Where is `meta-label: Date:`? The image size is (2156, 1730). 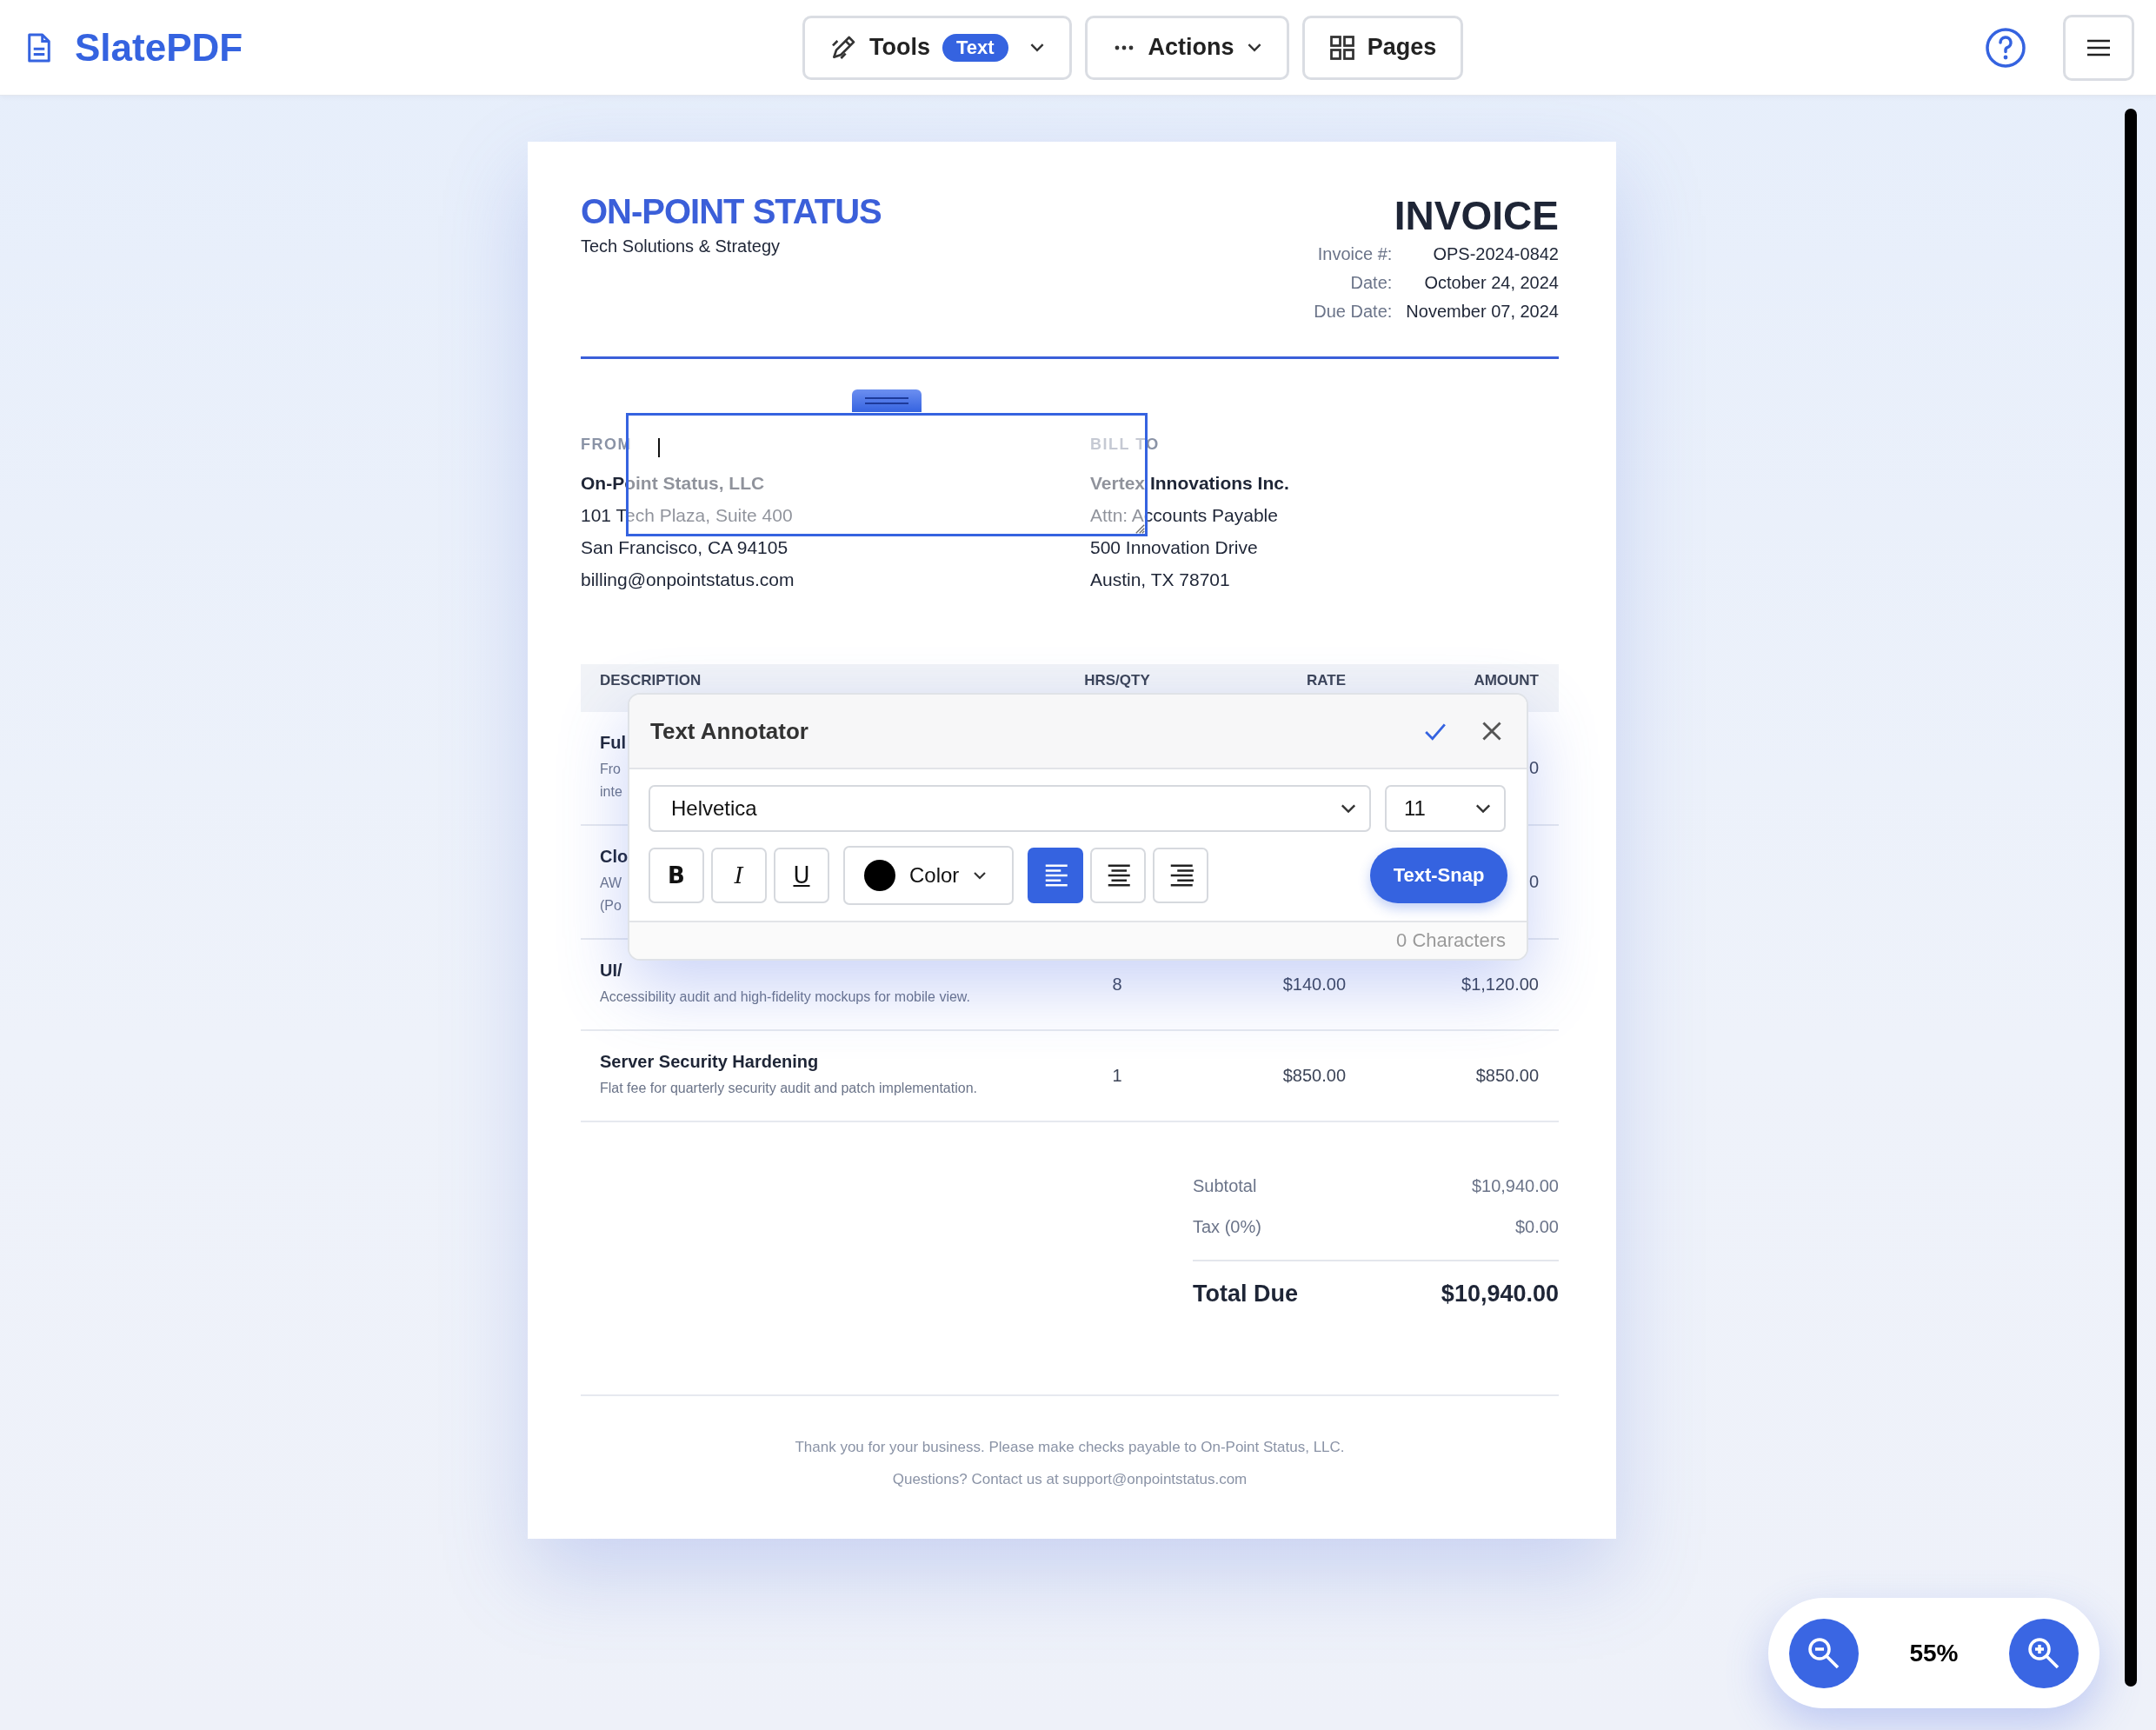 meta-label: Date: is located at coordinates (1371, 283).